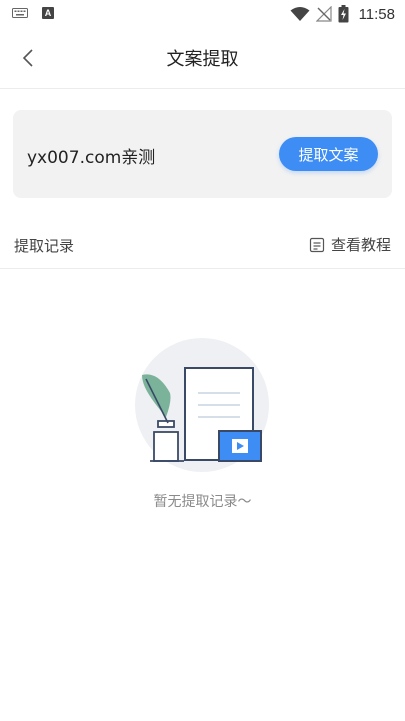 Image resolution: width=405 pixels, height=721 pixels. What do you see at coordinates (323, 14) in the screenshot?
I see `no-signal-icon` at bounding box center [323, 14].